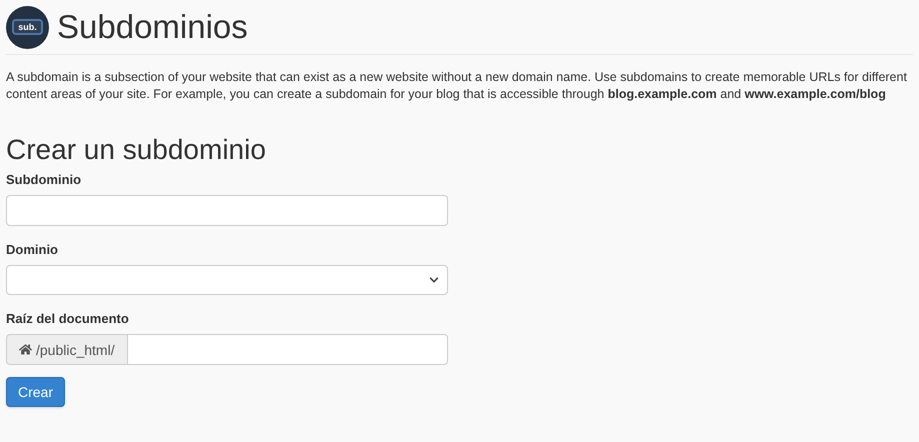 This screenshot has height=442, width=919. I want to click on subdomain-field, so click(227, 210).